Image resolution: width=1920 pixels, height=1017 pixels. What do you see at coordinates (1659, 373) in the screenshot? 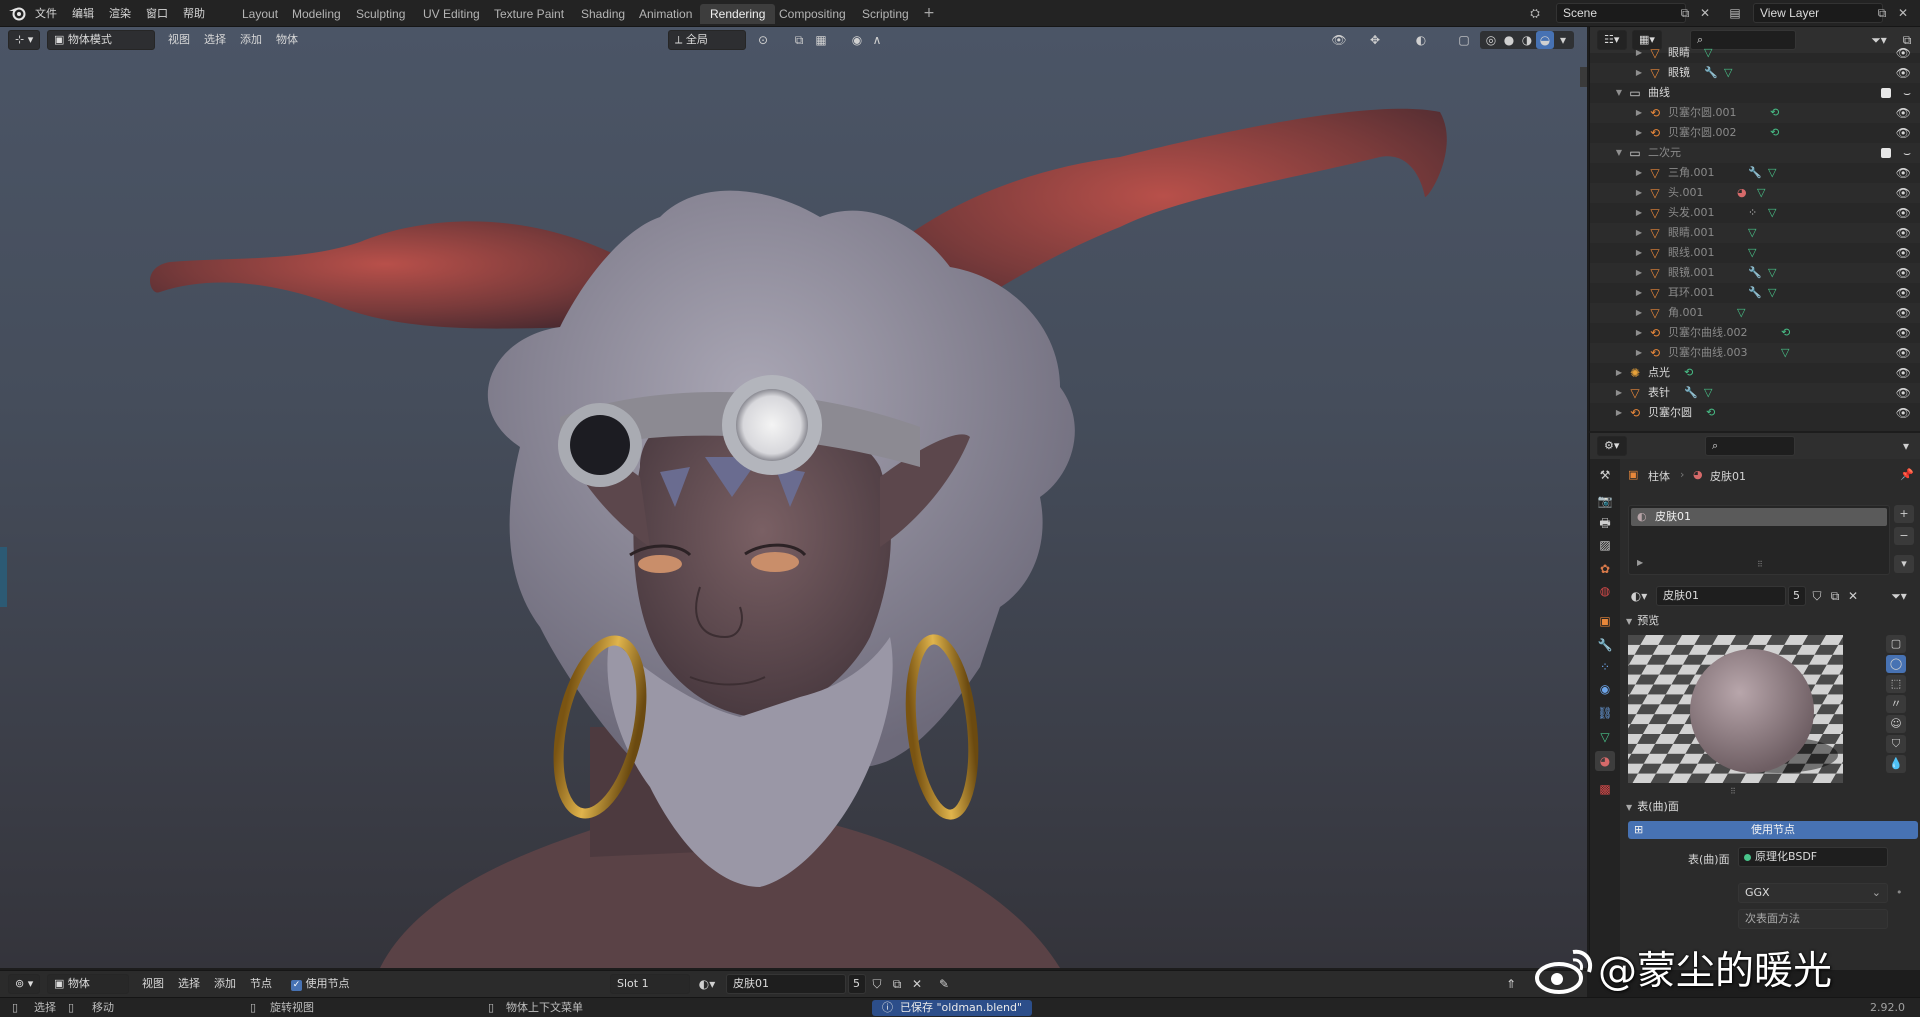
I see `outliner-item-label: 点光` at bounding box center [1659, 373].